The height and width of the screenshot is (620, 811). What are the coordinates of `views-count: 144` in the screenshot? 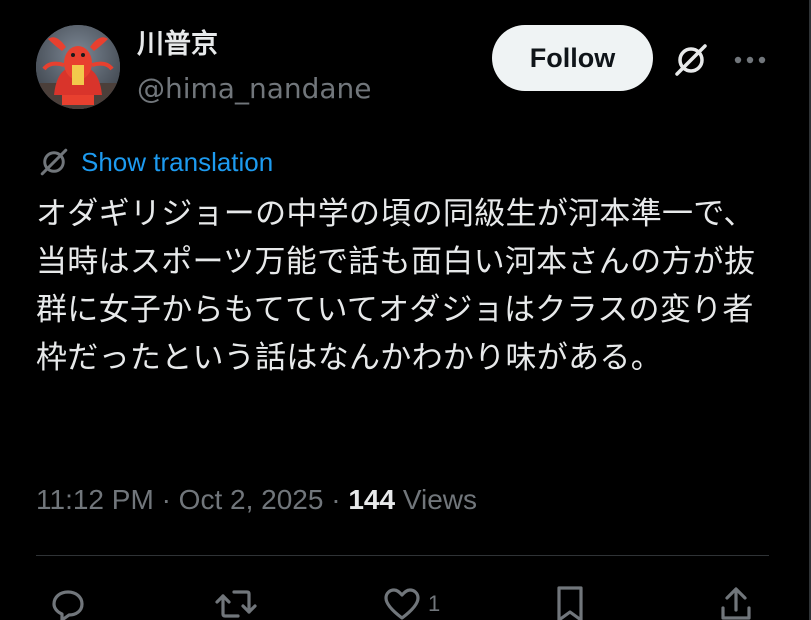 It's located at (372, 499).